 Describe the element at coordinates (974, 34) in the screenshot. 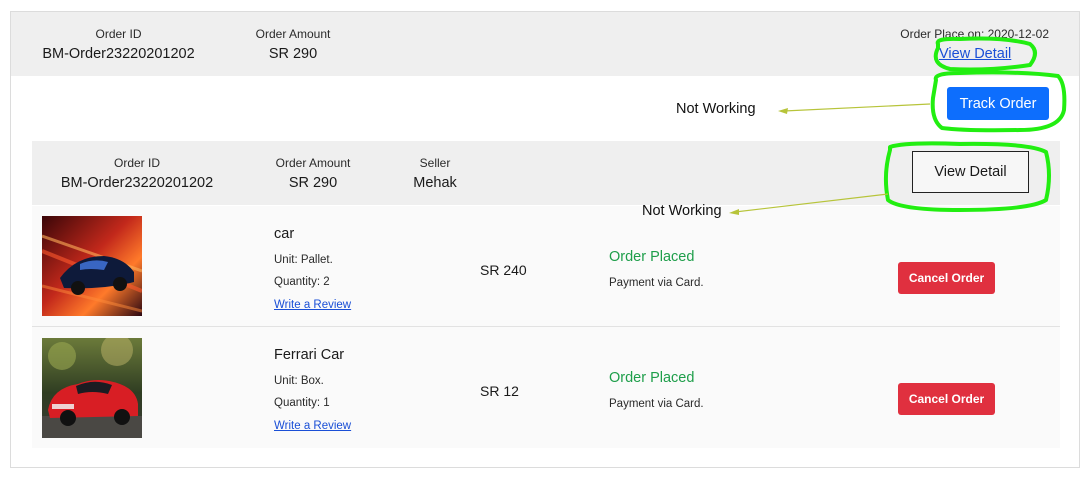

I see `order-place-date: Order Place on: 2020-12-02` at that location.